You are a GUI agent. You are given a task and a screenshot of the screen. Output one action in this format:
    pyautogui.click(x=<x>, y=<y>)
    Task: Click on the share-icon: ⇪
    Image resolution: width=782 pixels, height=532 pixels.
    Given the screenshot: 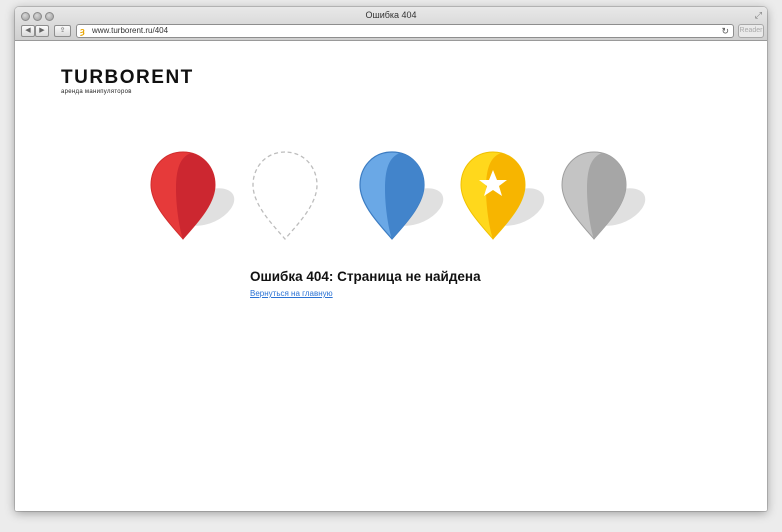 What is the action you would take?
    pyautogui.click(x=62, y=30)
    